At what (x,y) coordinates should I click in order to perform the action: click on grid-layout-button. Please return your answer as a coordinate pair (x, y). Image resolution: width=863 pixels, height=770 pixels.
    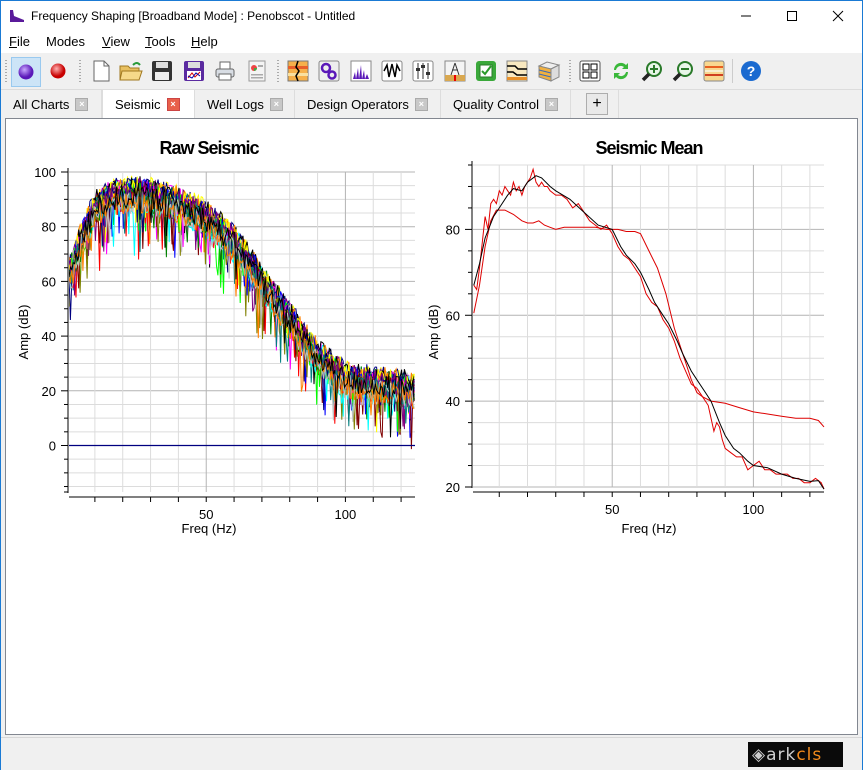
    Looking at the image, I should click on (590, 71).